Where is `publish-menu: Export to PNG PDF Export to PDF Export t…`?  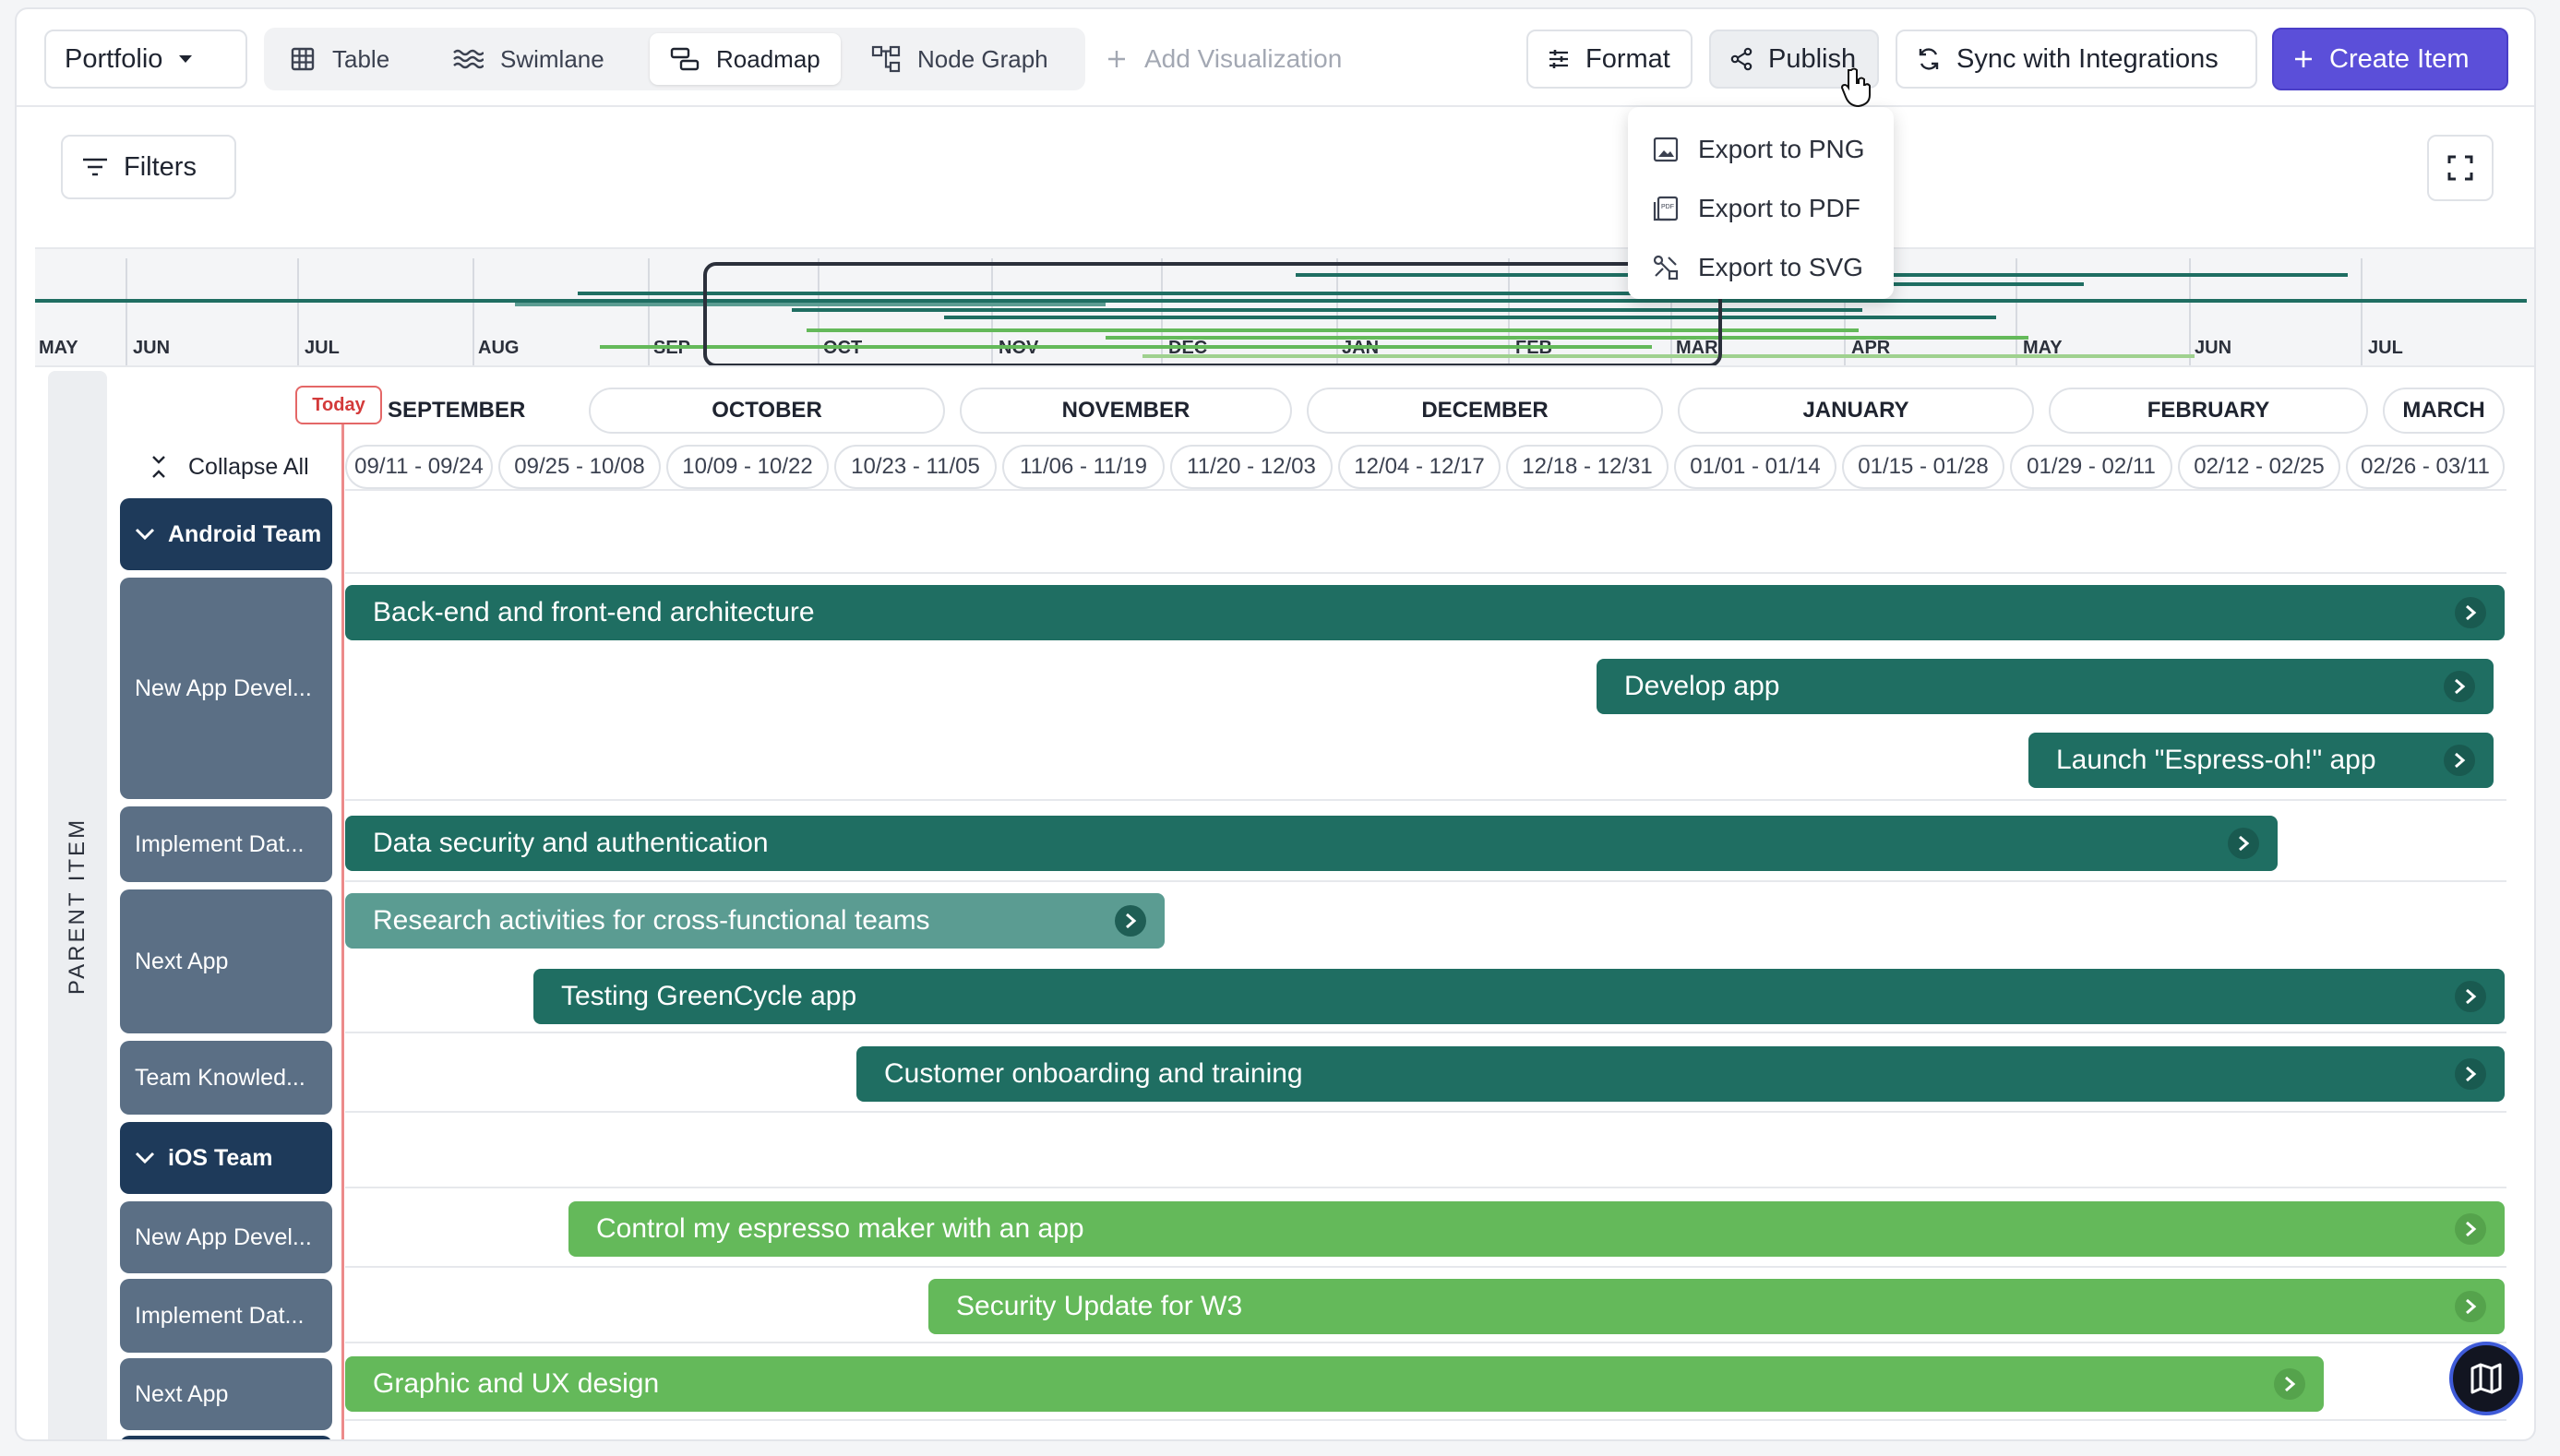
publish-menu: Export to PNG PDF Export to PDF Export t… is located at coordinates (1761, 203).